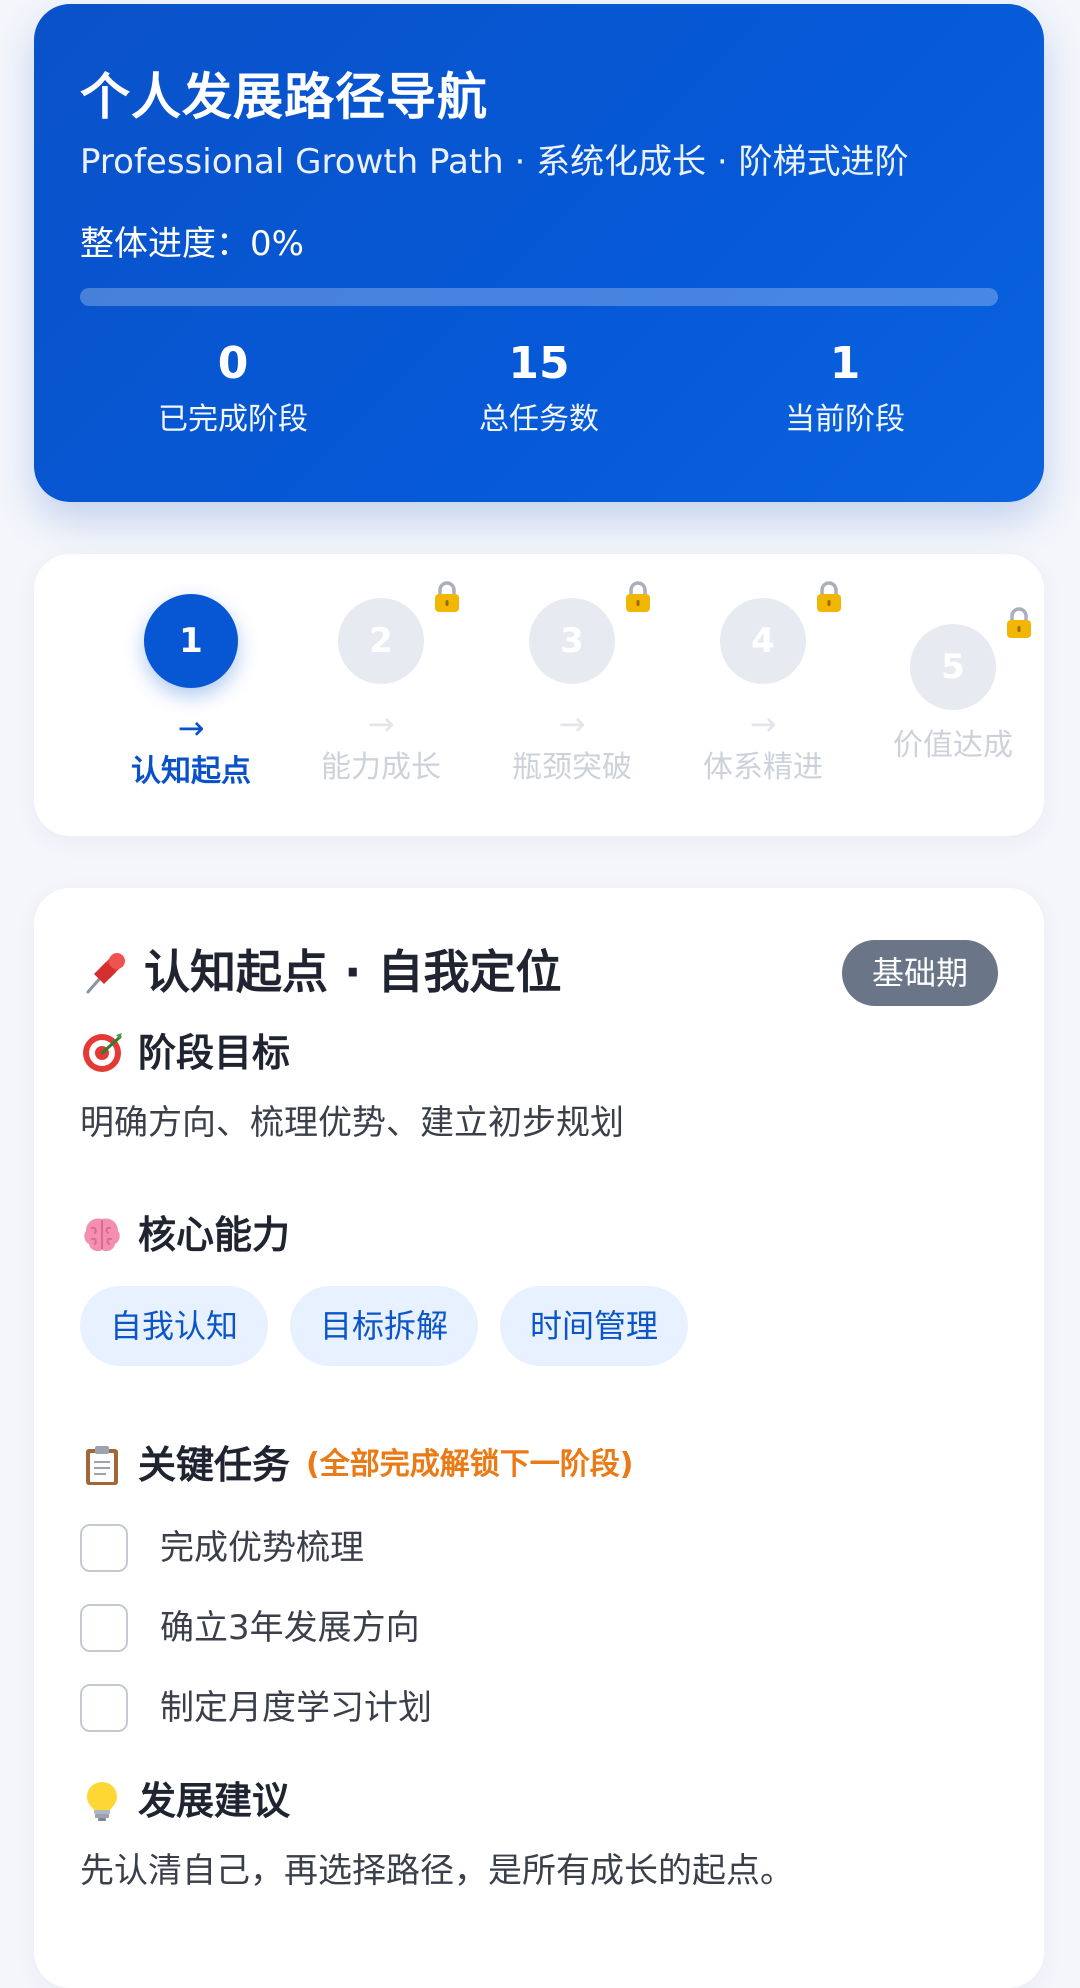 This screenshot has width=1080, height=1988. What do you see at coordinates (539, 1235) in the screenshot?
I see `ability-title: 核心能力` at bounding box center [539, 1235].